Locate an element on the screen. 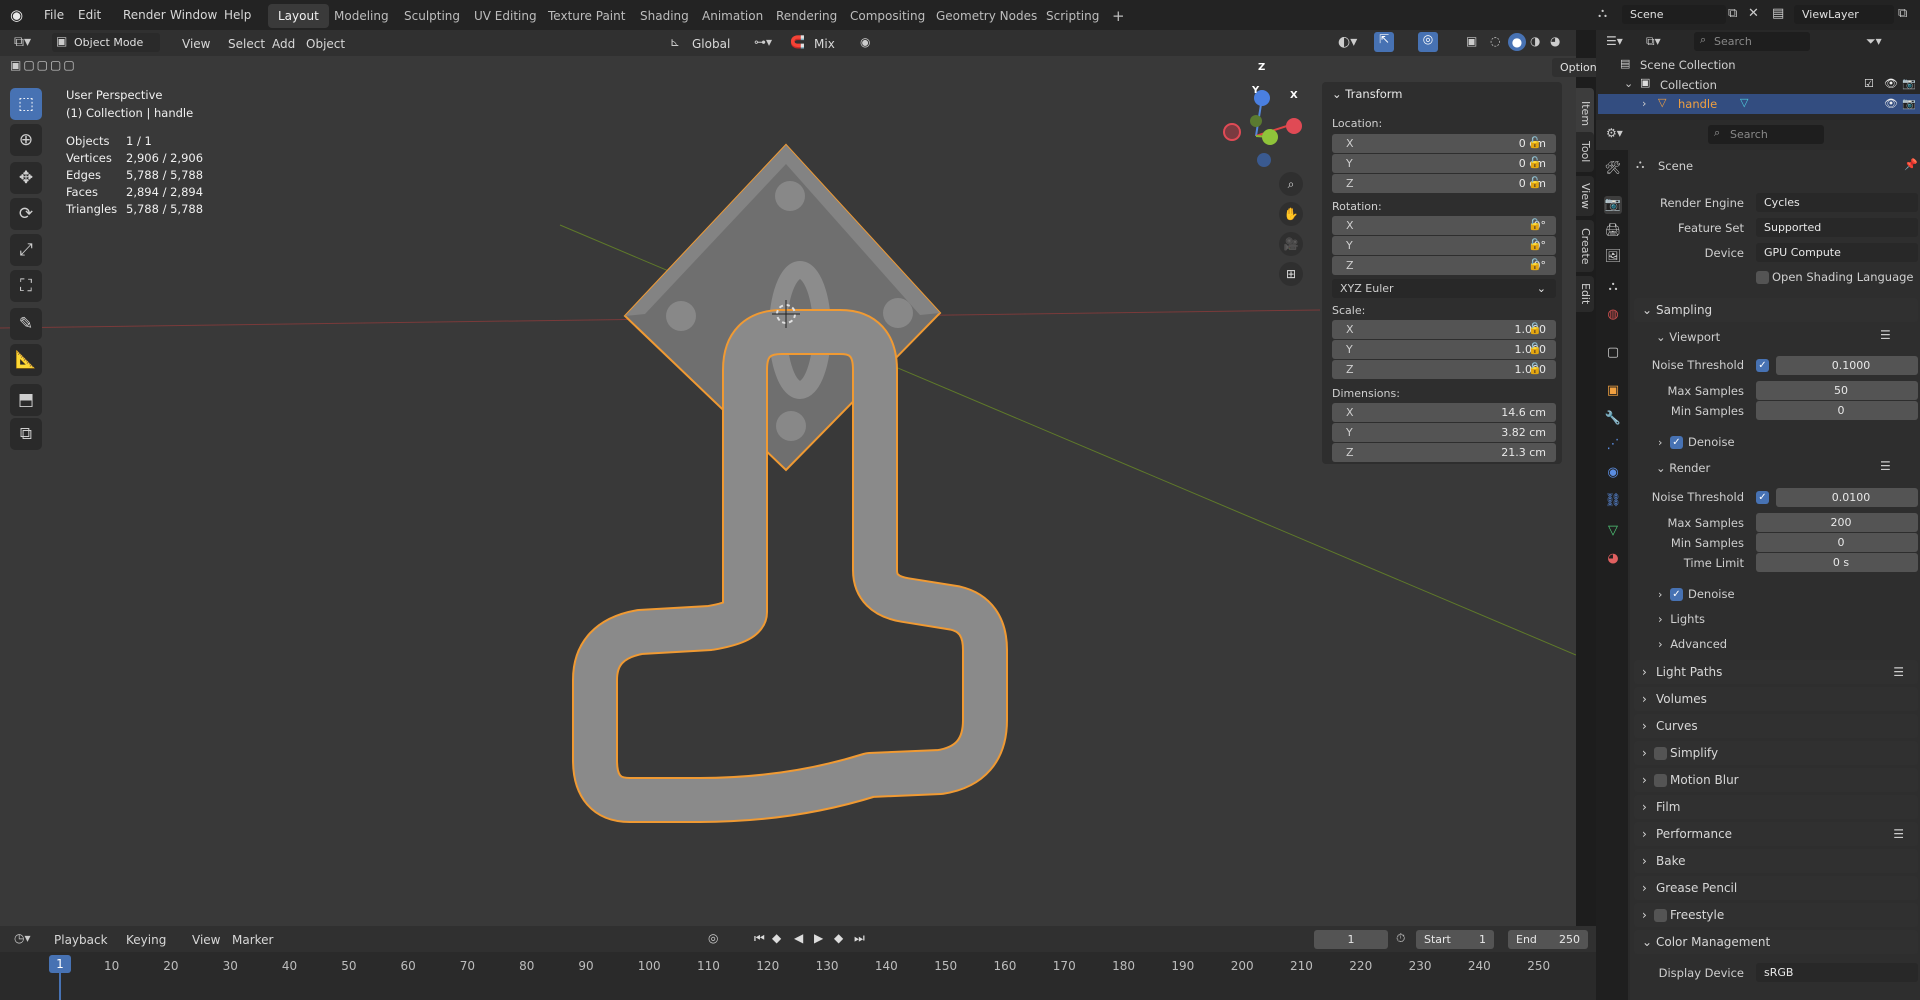 This screenshot has width=1920, height=1000. pivot-icon: ⊶▾ is located at coordinates (763, 42).